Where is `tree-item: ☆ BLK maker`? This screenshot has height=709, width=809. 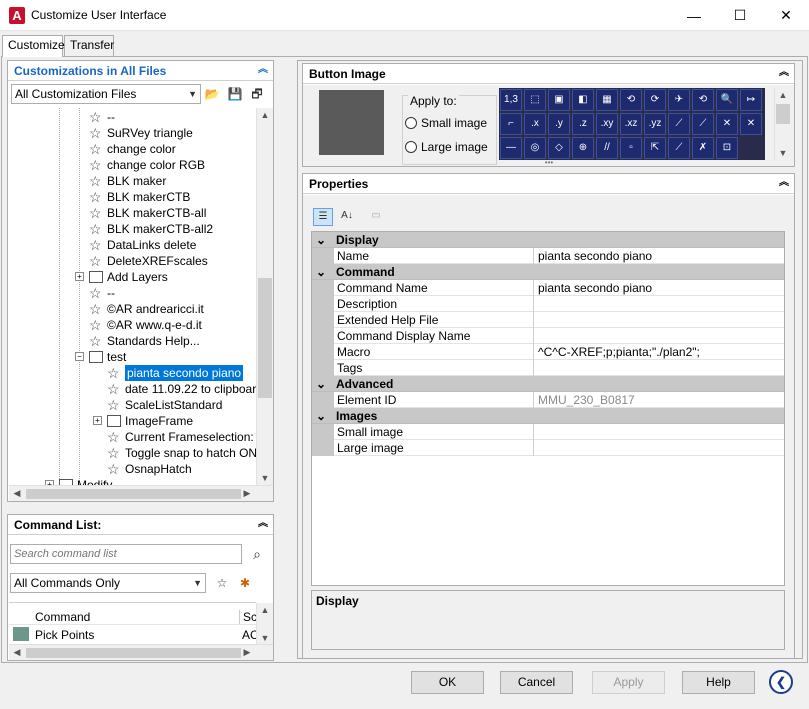 tree-item: ☆ BLK maker is located at coordinates (132, 181).